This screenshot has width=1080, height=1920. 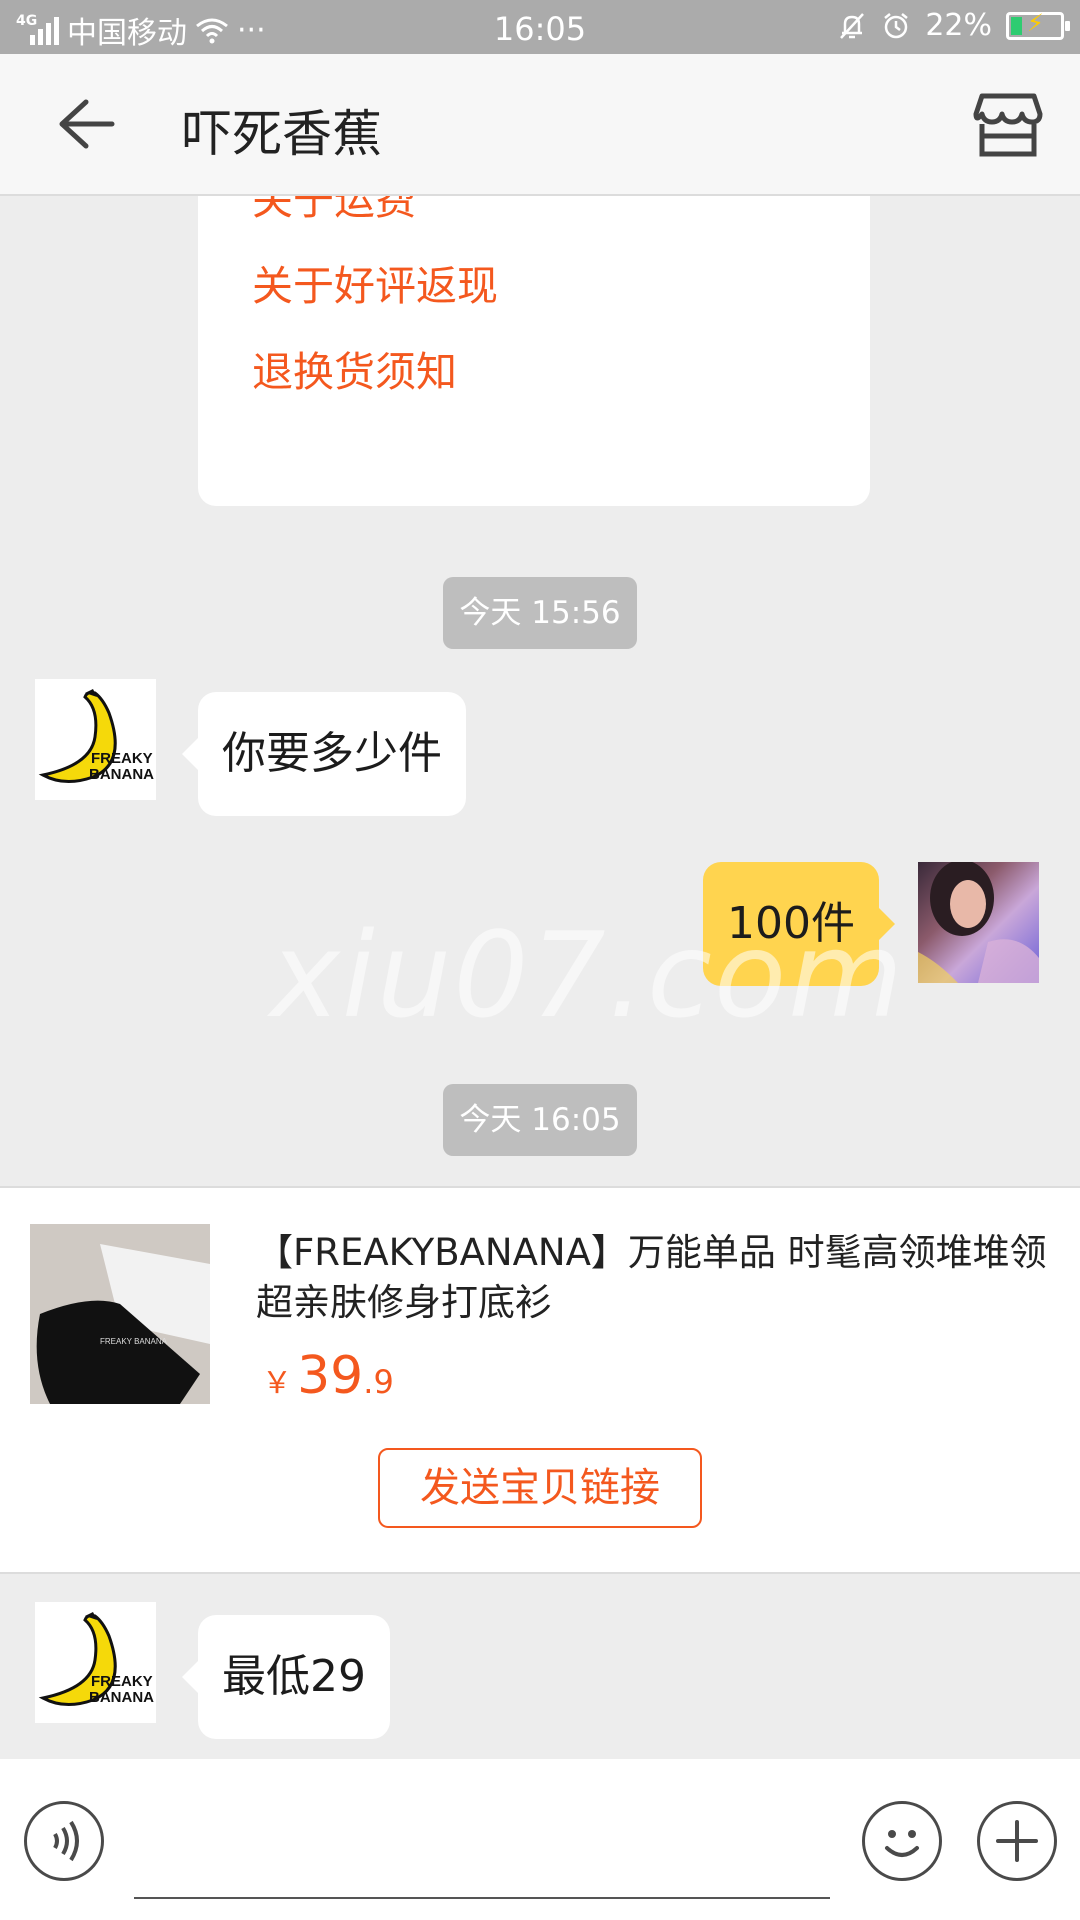 What do you see at coordinates (378, 1382) in the screenshot?
I see `price-decimal: .9` at bounding box center [378, 1382].